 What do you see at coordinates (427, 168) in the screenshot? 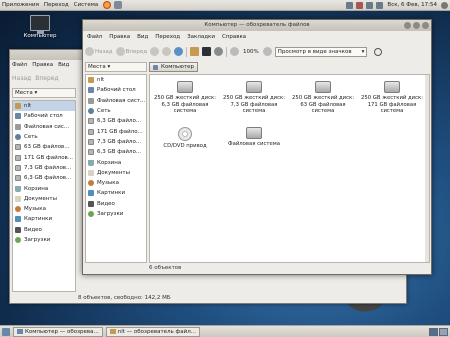
I see `vertical-scrollbar` at bounding box center [427, 168].